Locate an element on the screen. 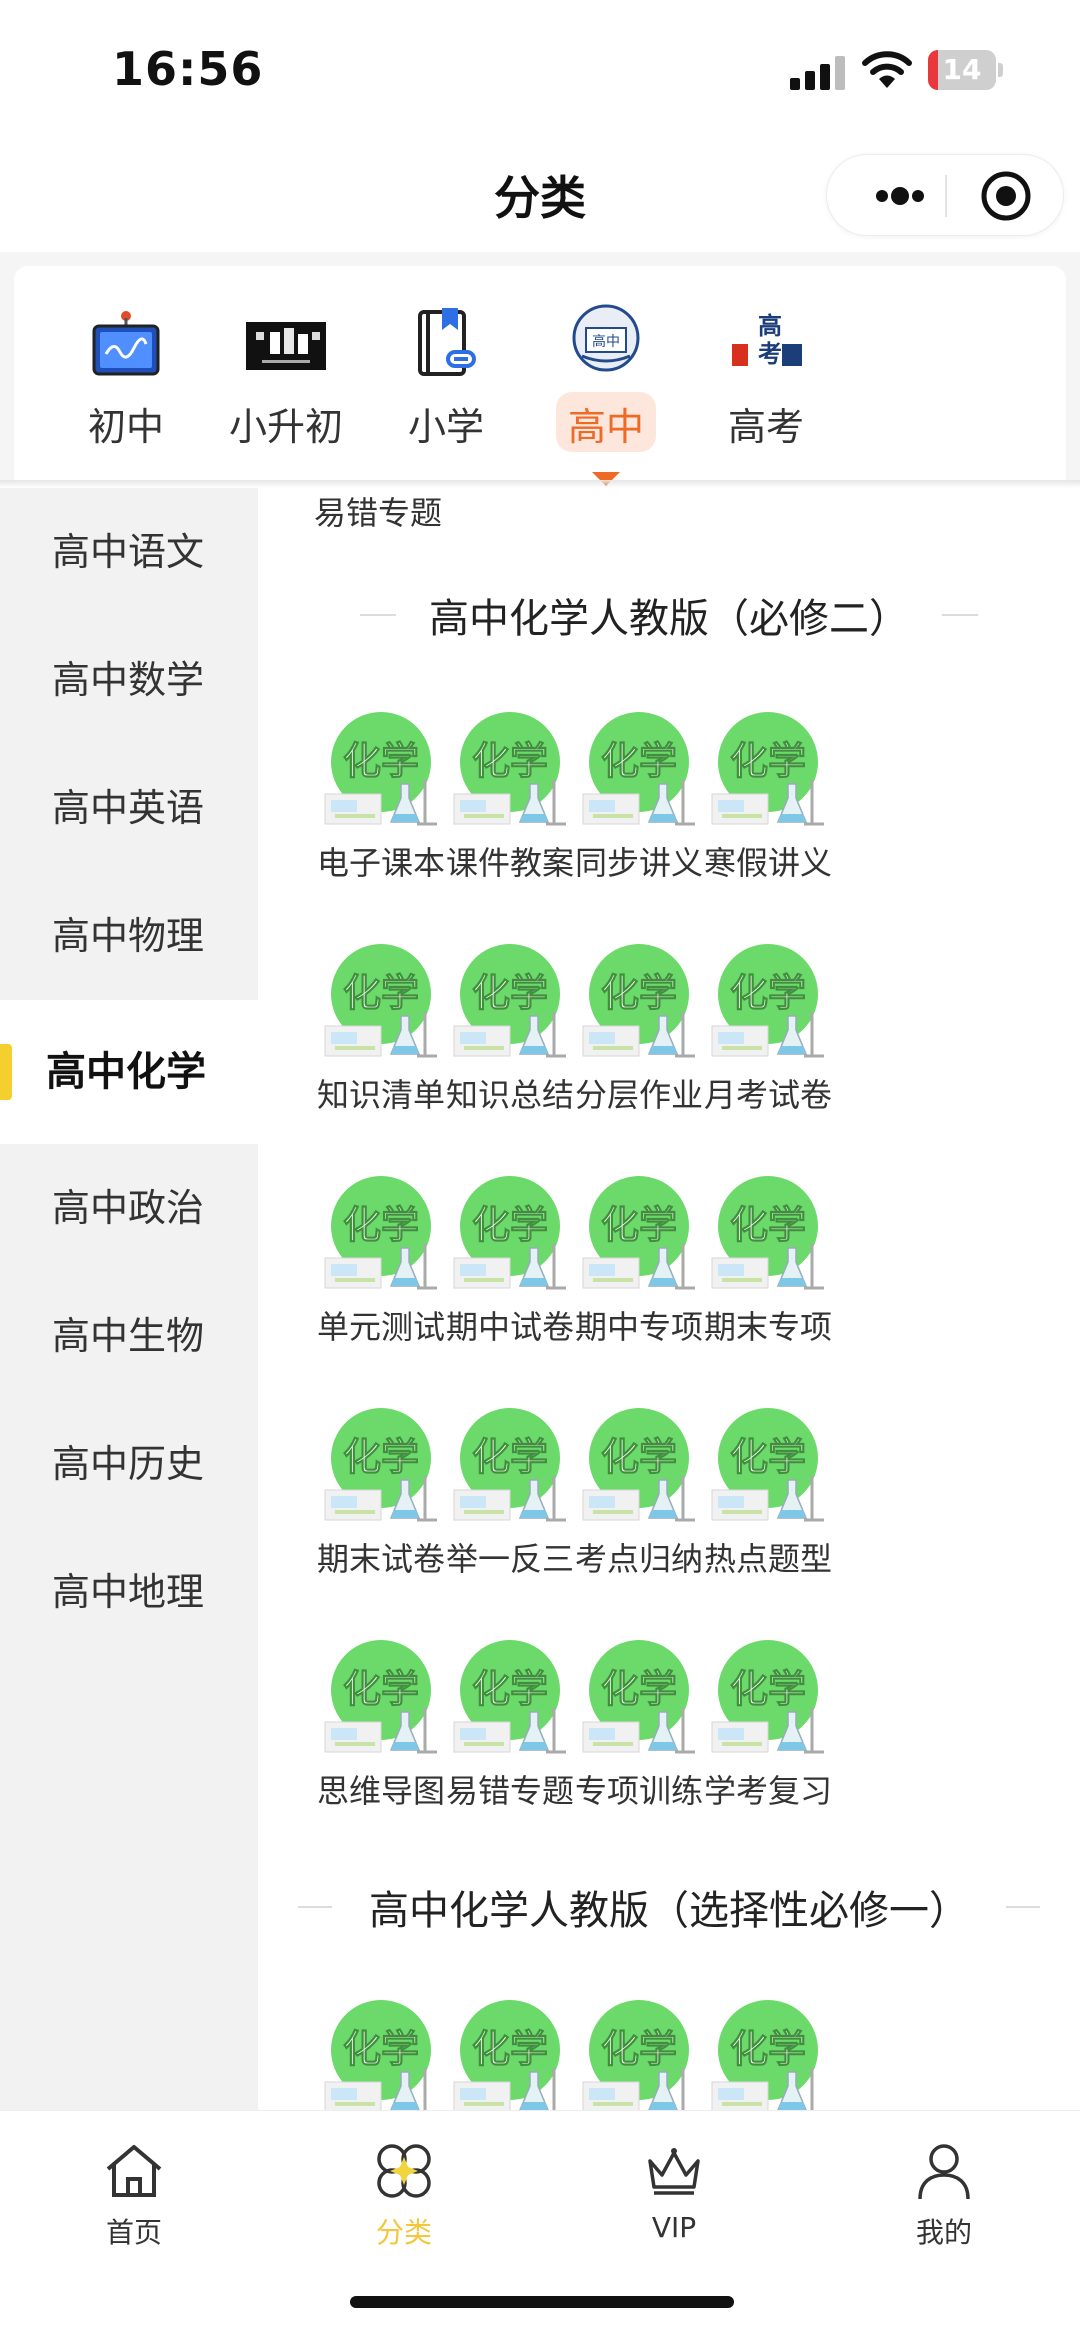 This screenshot has width=1080, height=2337. category-bar: 初中 小升初 小学 高中 高中 高 考 高考 is located at coordinates (540, 369).